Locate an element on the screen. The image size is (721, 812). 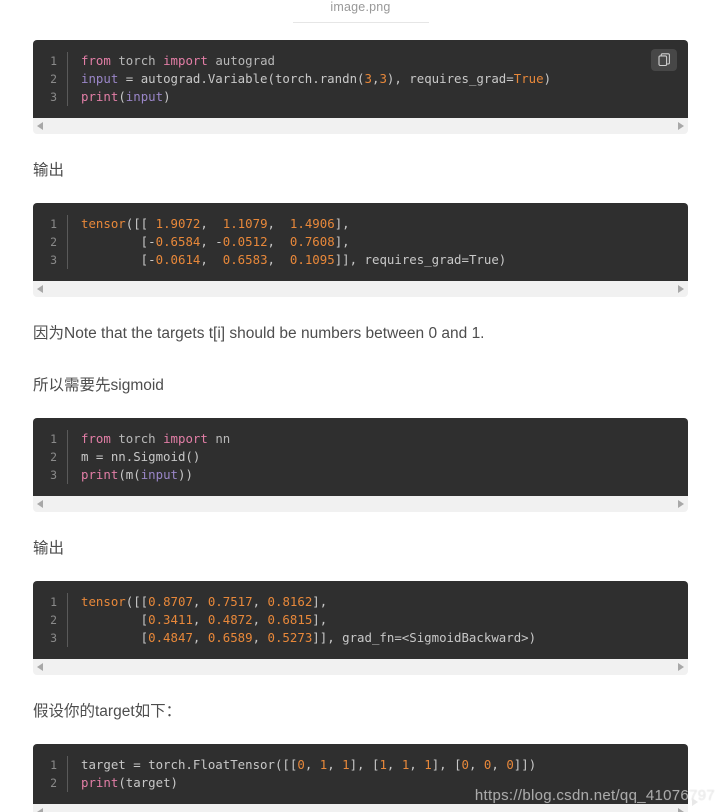
token-name: autograd is located at coordinates (245, 60).